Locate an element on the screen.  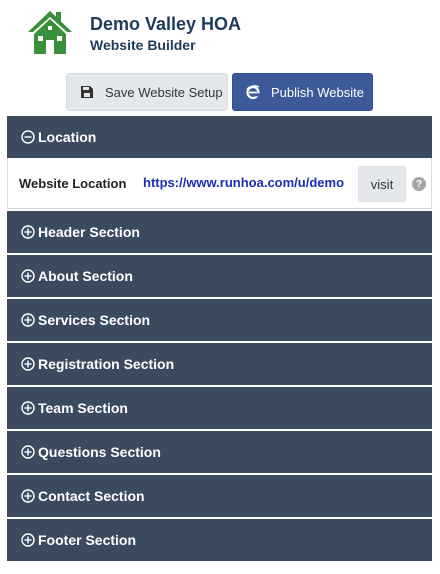
floppy-disk-icon is located at coordinates (87, 92).